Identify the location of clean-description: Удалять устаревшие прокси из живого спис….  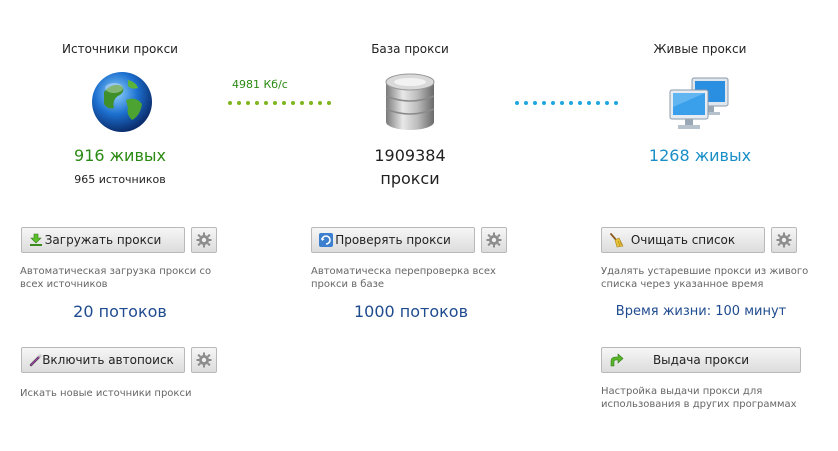
(705, 278).